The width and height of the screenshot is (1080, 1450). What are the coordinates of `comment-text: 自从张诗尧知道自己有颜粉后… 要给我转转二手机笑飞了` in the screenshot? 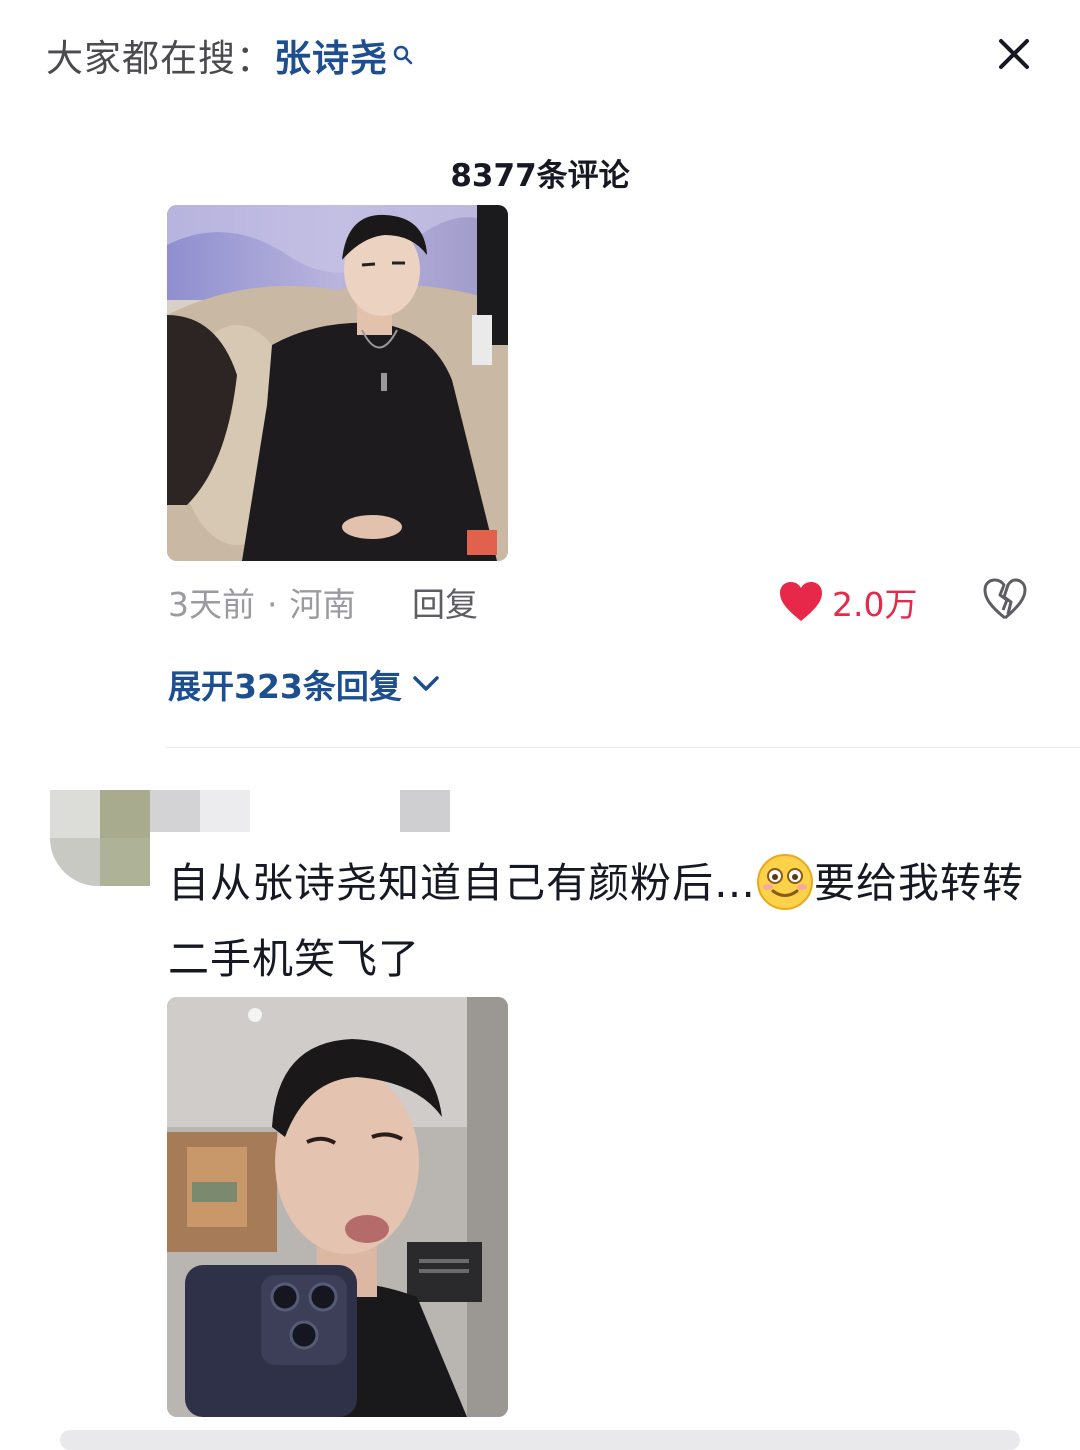 It's located at (608, 921).